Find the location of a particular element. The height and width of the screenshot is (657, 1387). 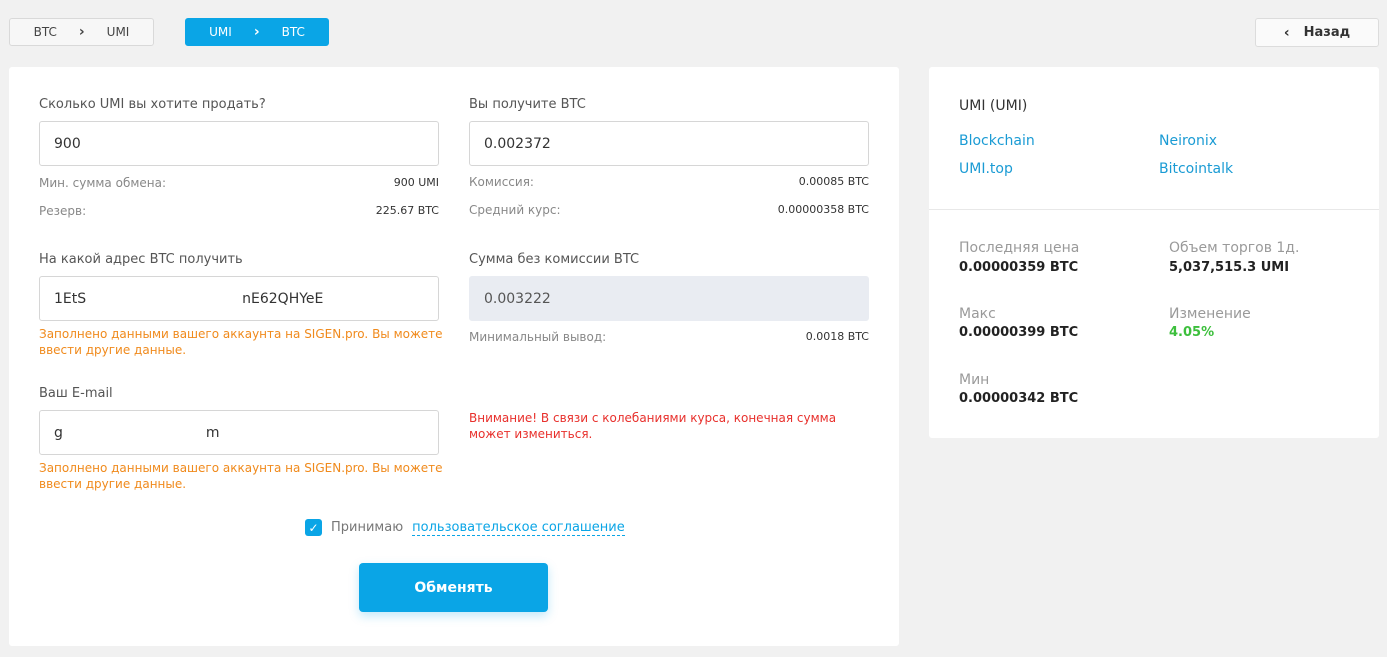

reserve-row: Резерв: 225.67 BTC is located at coordinates (239, 211).